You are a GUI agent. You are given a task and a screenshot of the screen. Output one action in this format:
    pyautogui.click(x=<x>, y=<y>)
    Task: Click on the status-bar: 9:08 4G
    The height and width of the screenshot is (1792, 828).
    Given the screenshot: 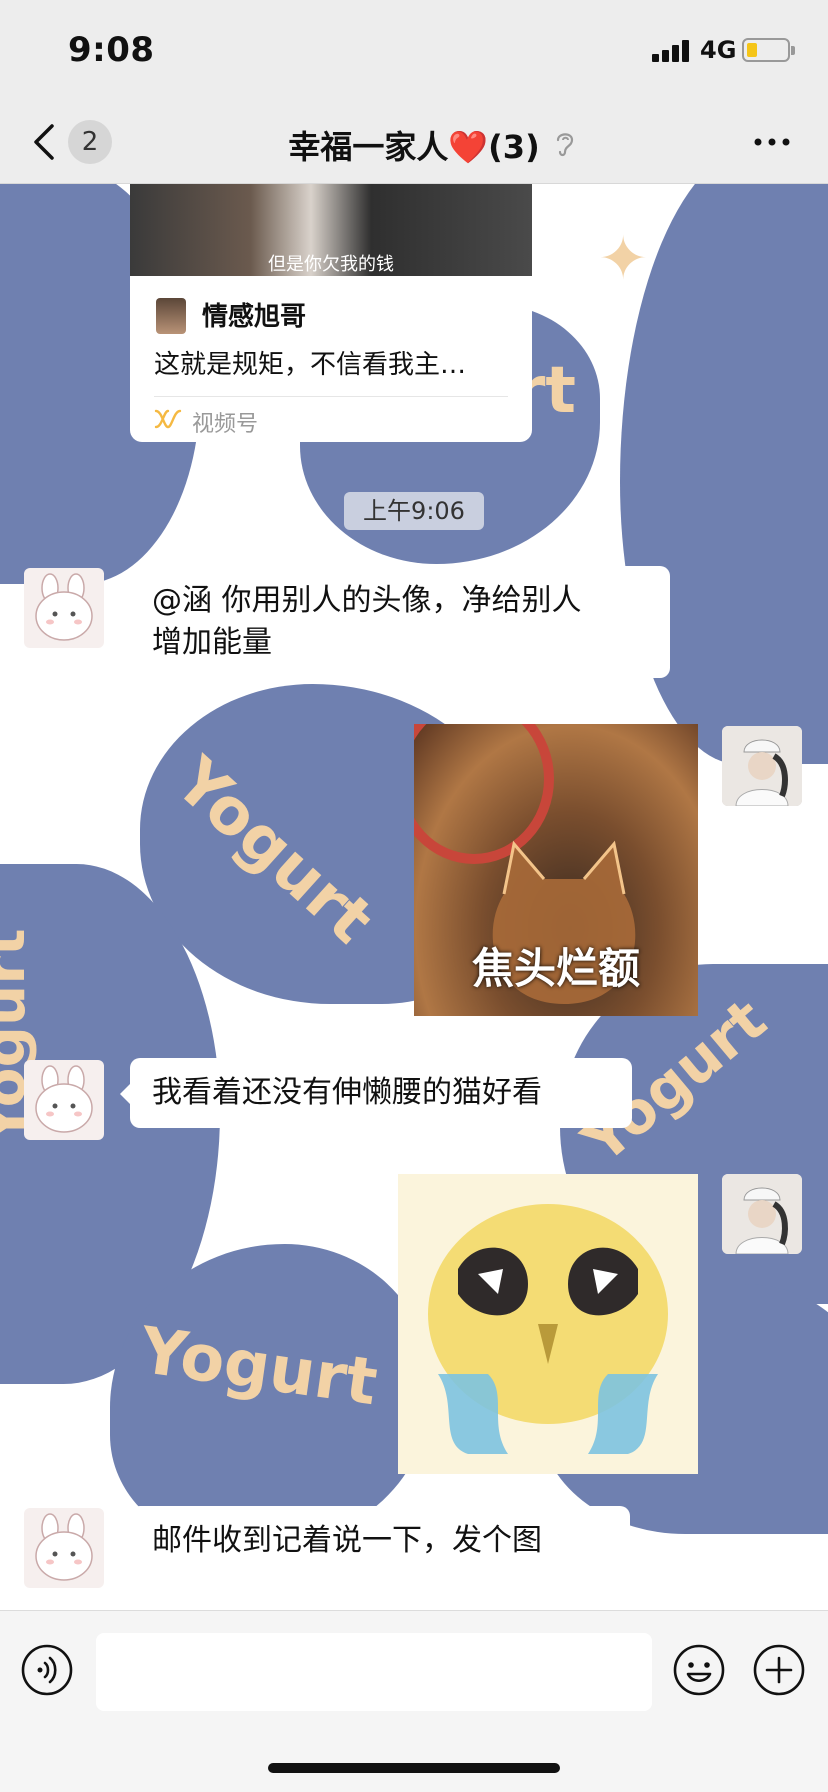 What is the action you would take?
    pyautogui.click(x=414, y=50)
    